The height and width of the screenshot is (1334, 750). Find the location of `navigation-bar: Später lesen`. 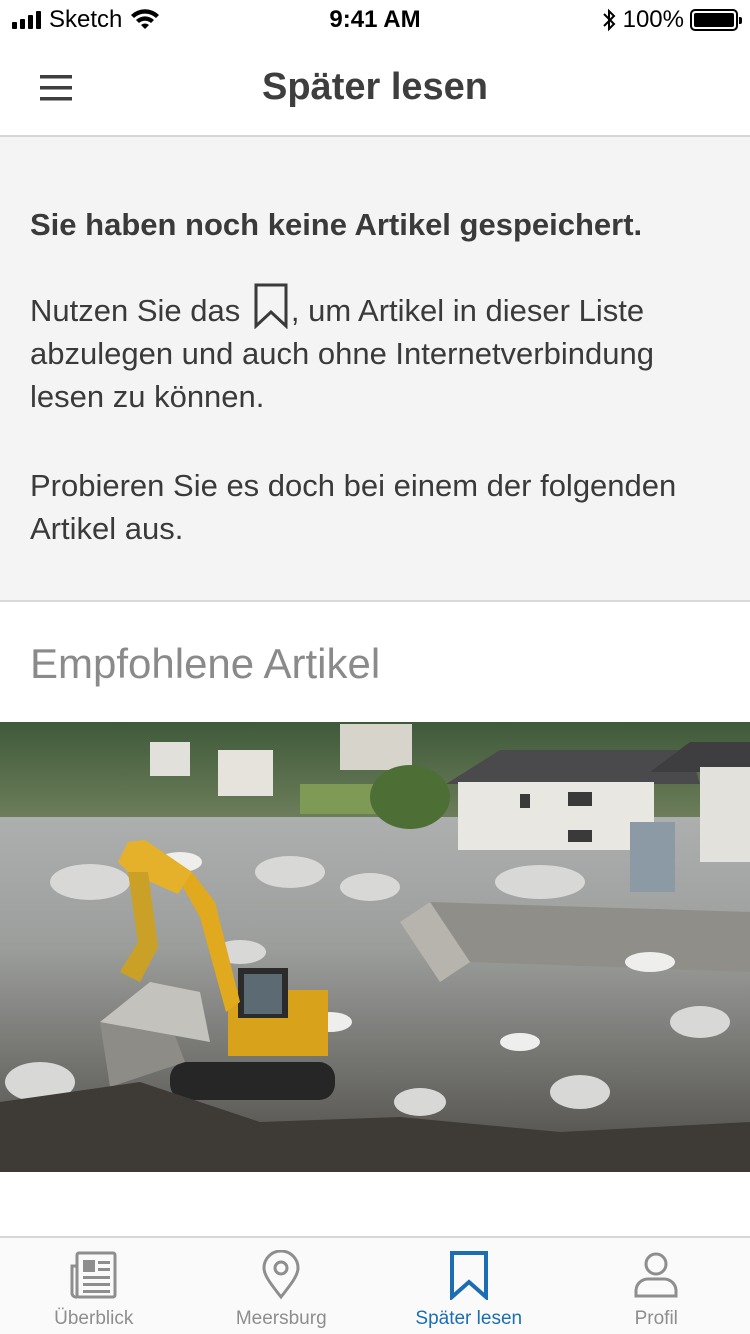

navigation-bar: Später lesen is located at coordinates (375, 88).